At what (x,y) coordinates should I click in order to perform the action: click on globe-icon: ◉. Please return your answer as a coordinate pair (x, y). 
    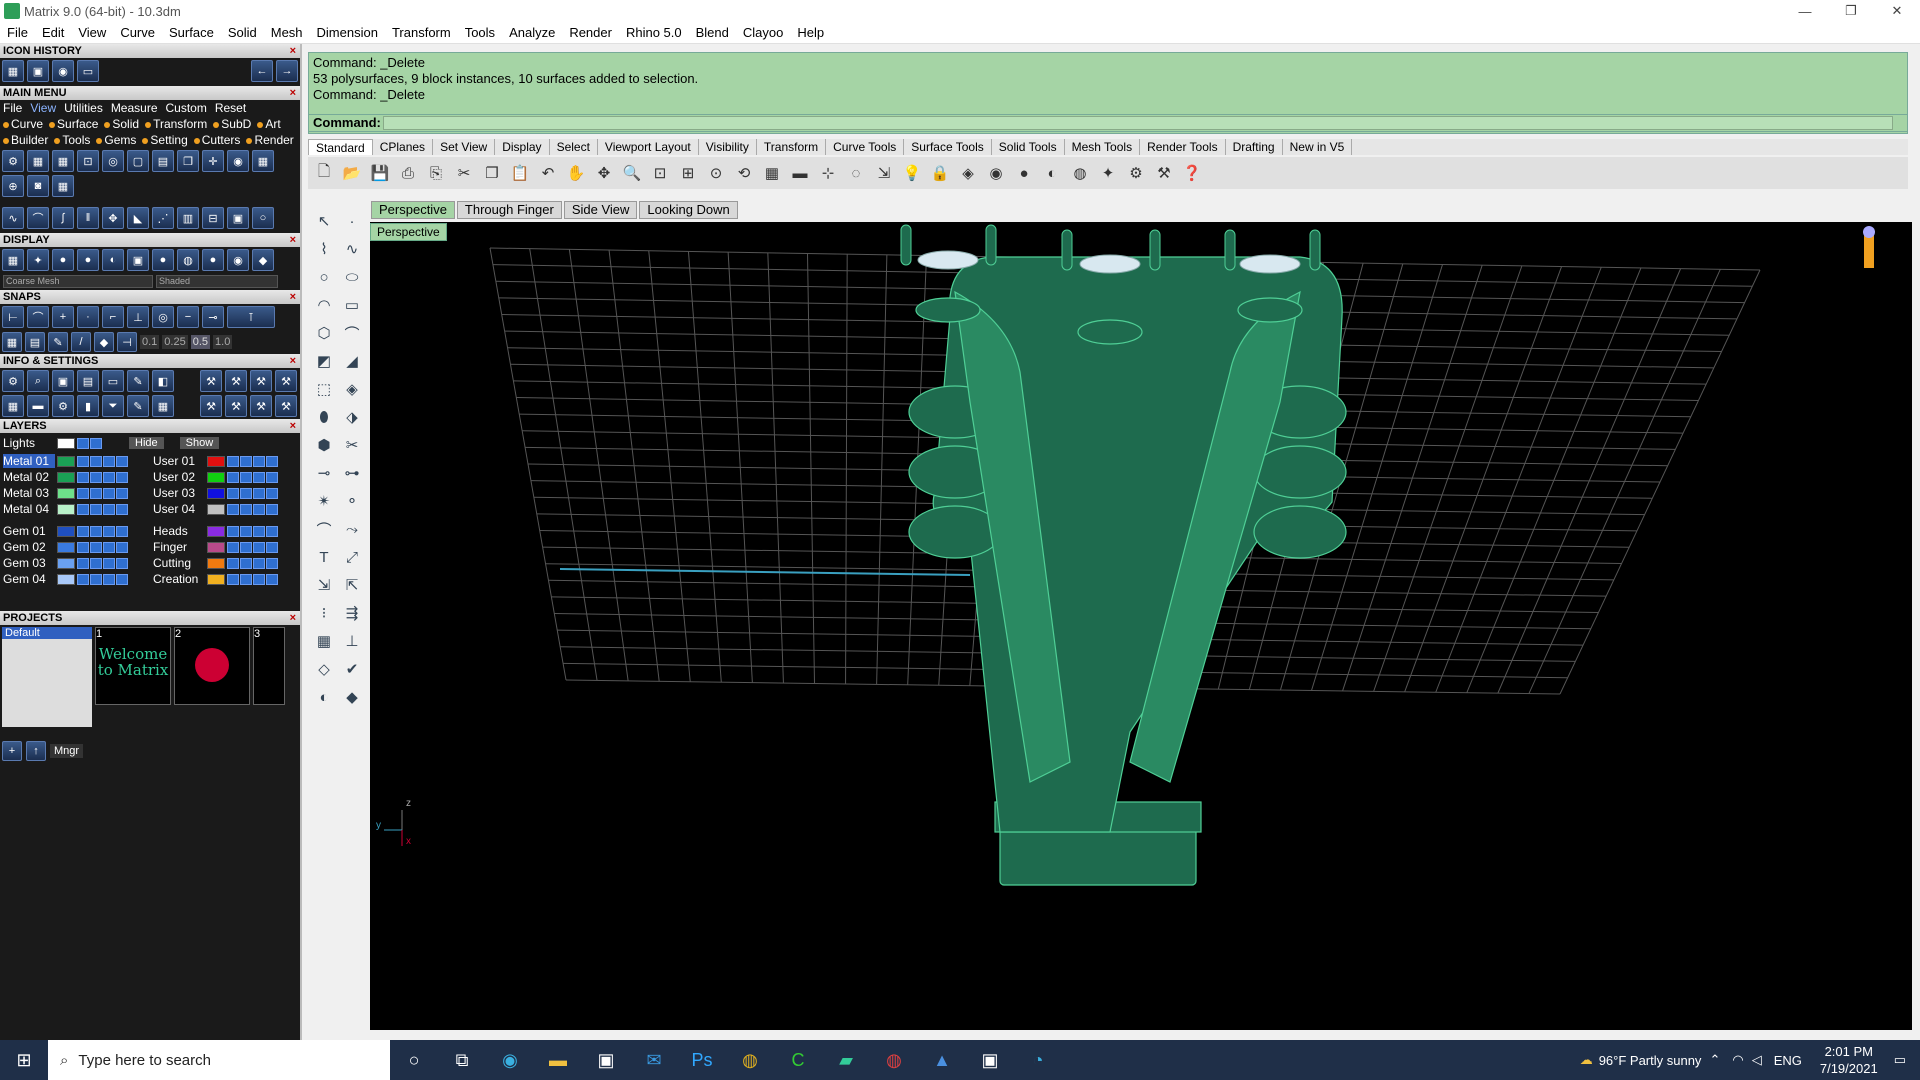
    Looking at the image, I should click on (63, 71).